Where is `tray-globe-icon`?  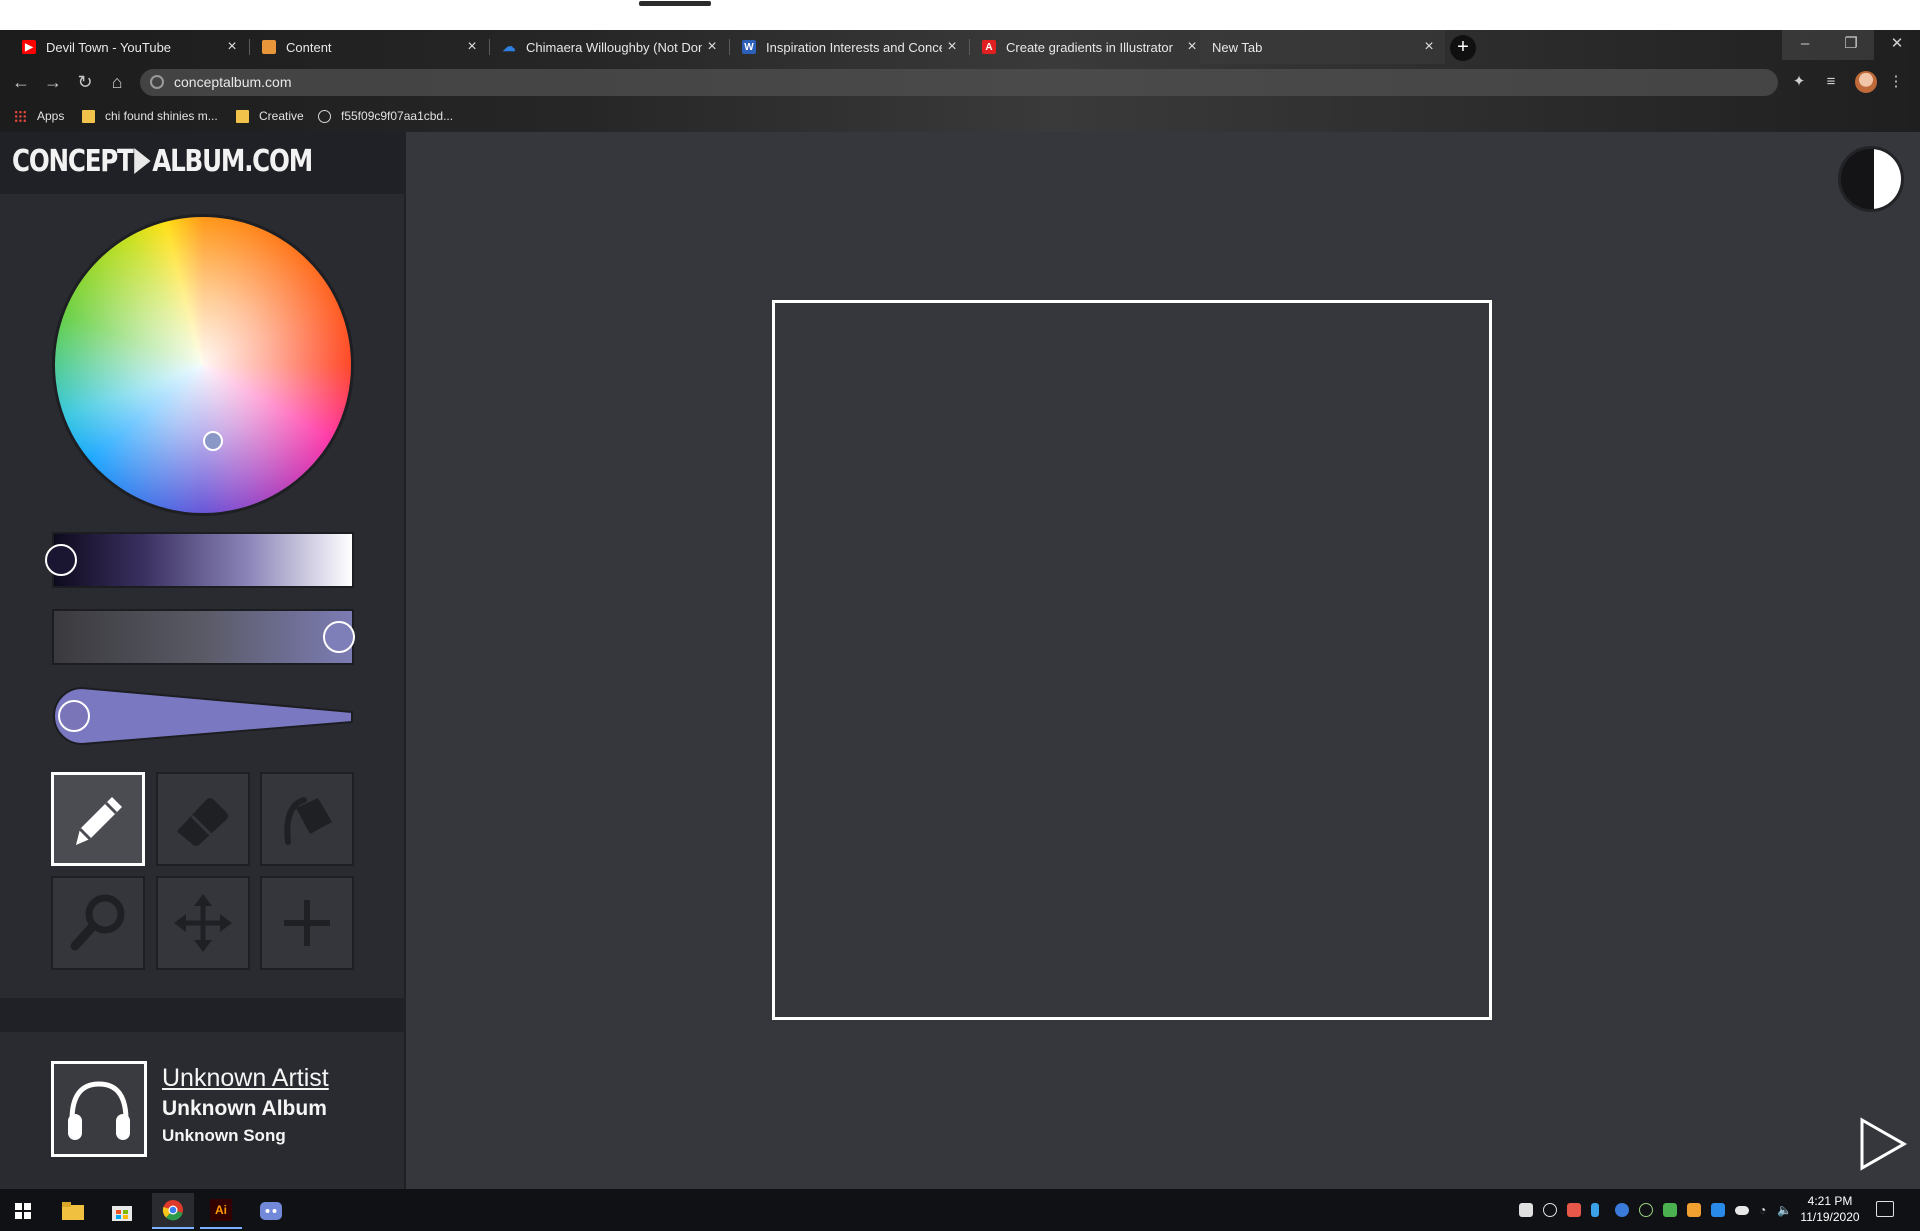 tray-globe-icon is located at coordinates (1622, 1210).